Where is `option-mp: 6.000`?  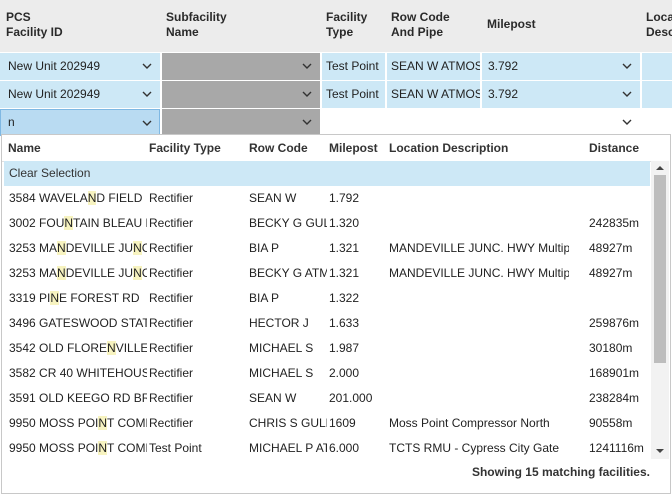
option-mp: 6.000 is located at coordinates (344, 448).